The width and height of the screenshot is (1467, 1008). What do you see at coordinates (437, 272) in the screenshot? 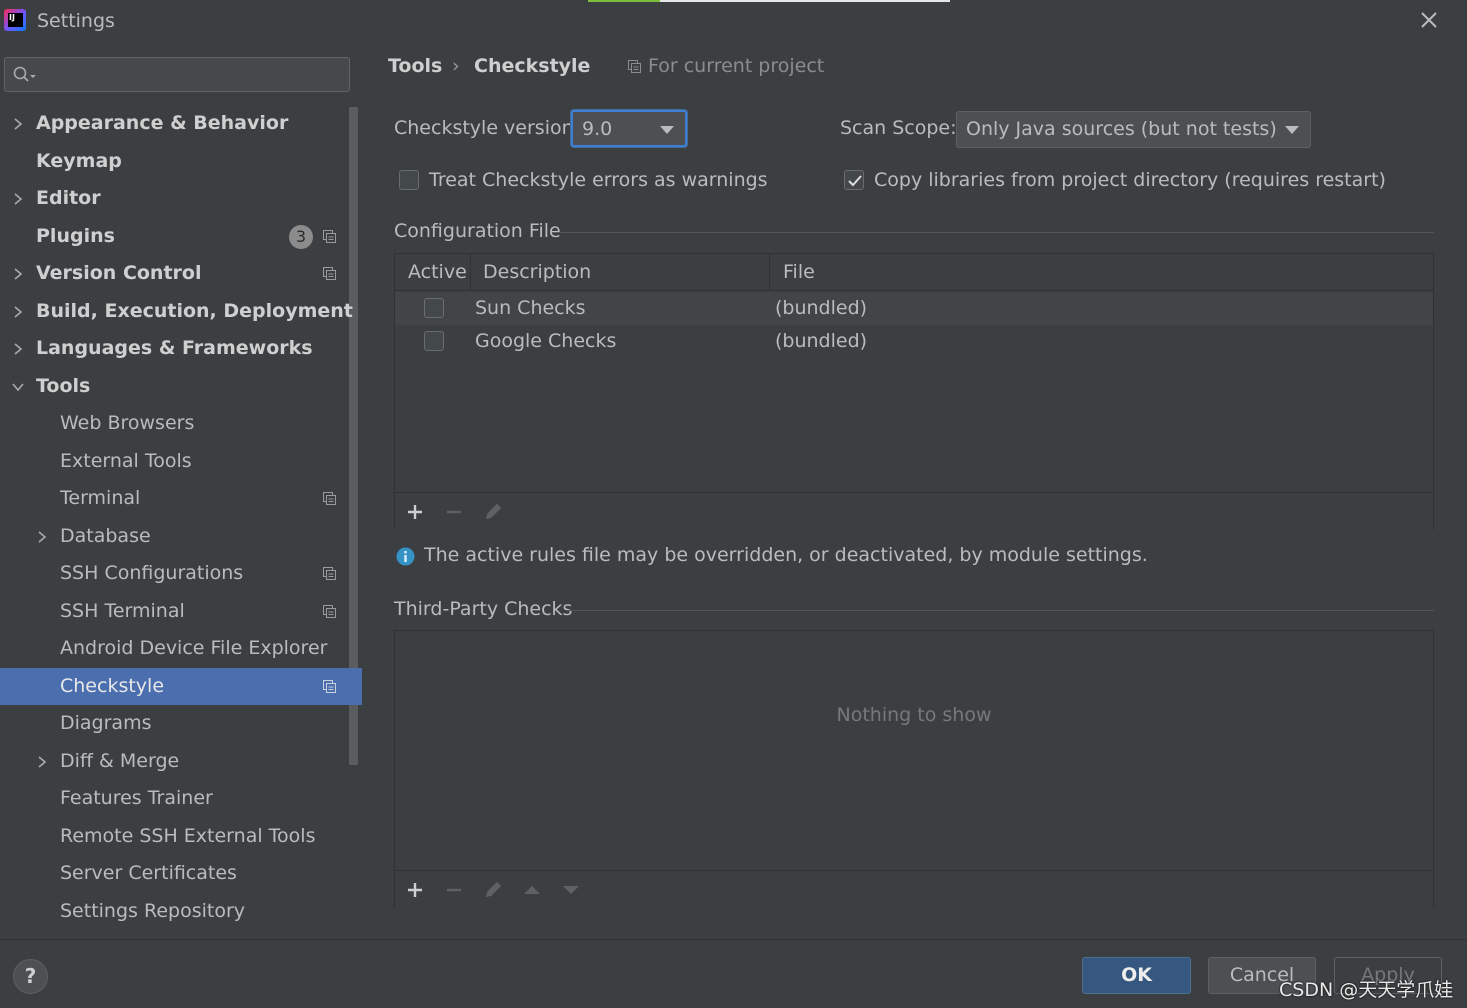
I see `column-header-active: Active` at bounding box center [437, 272].